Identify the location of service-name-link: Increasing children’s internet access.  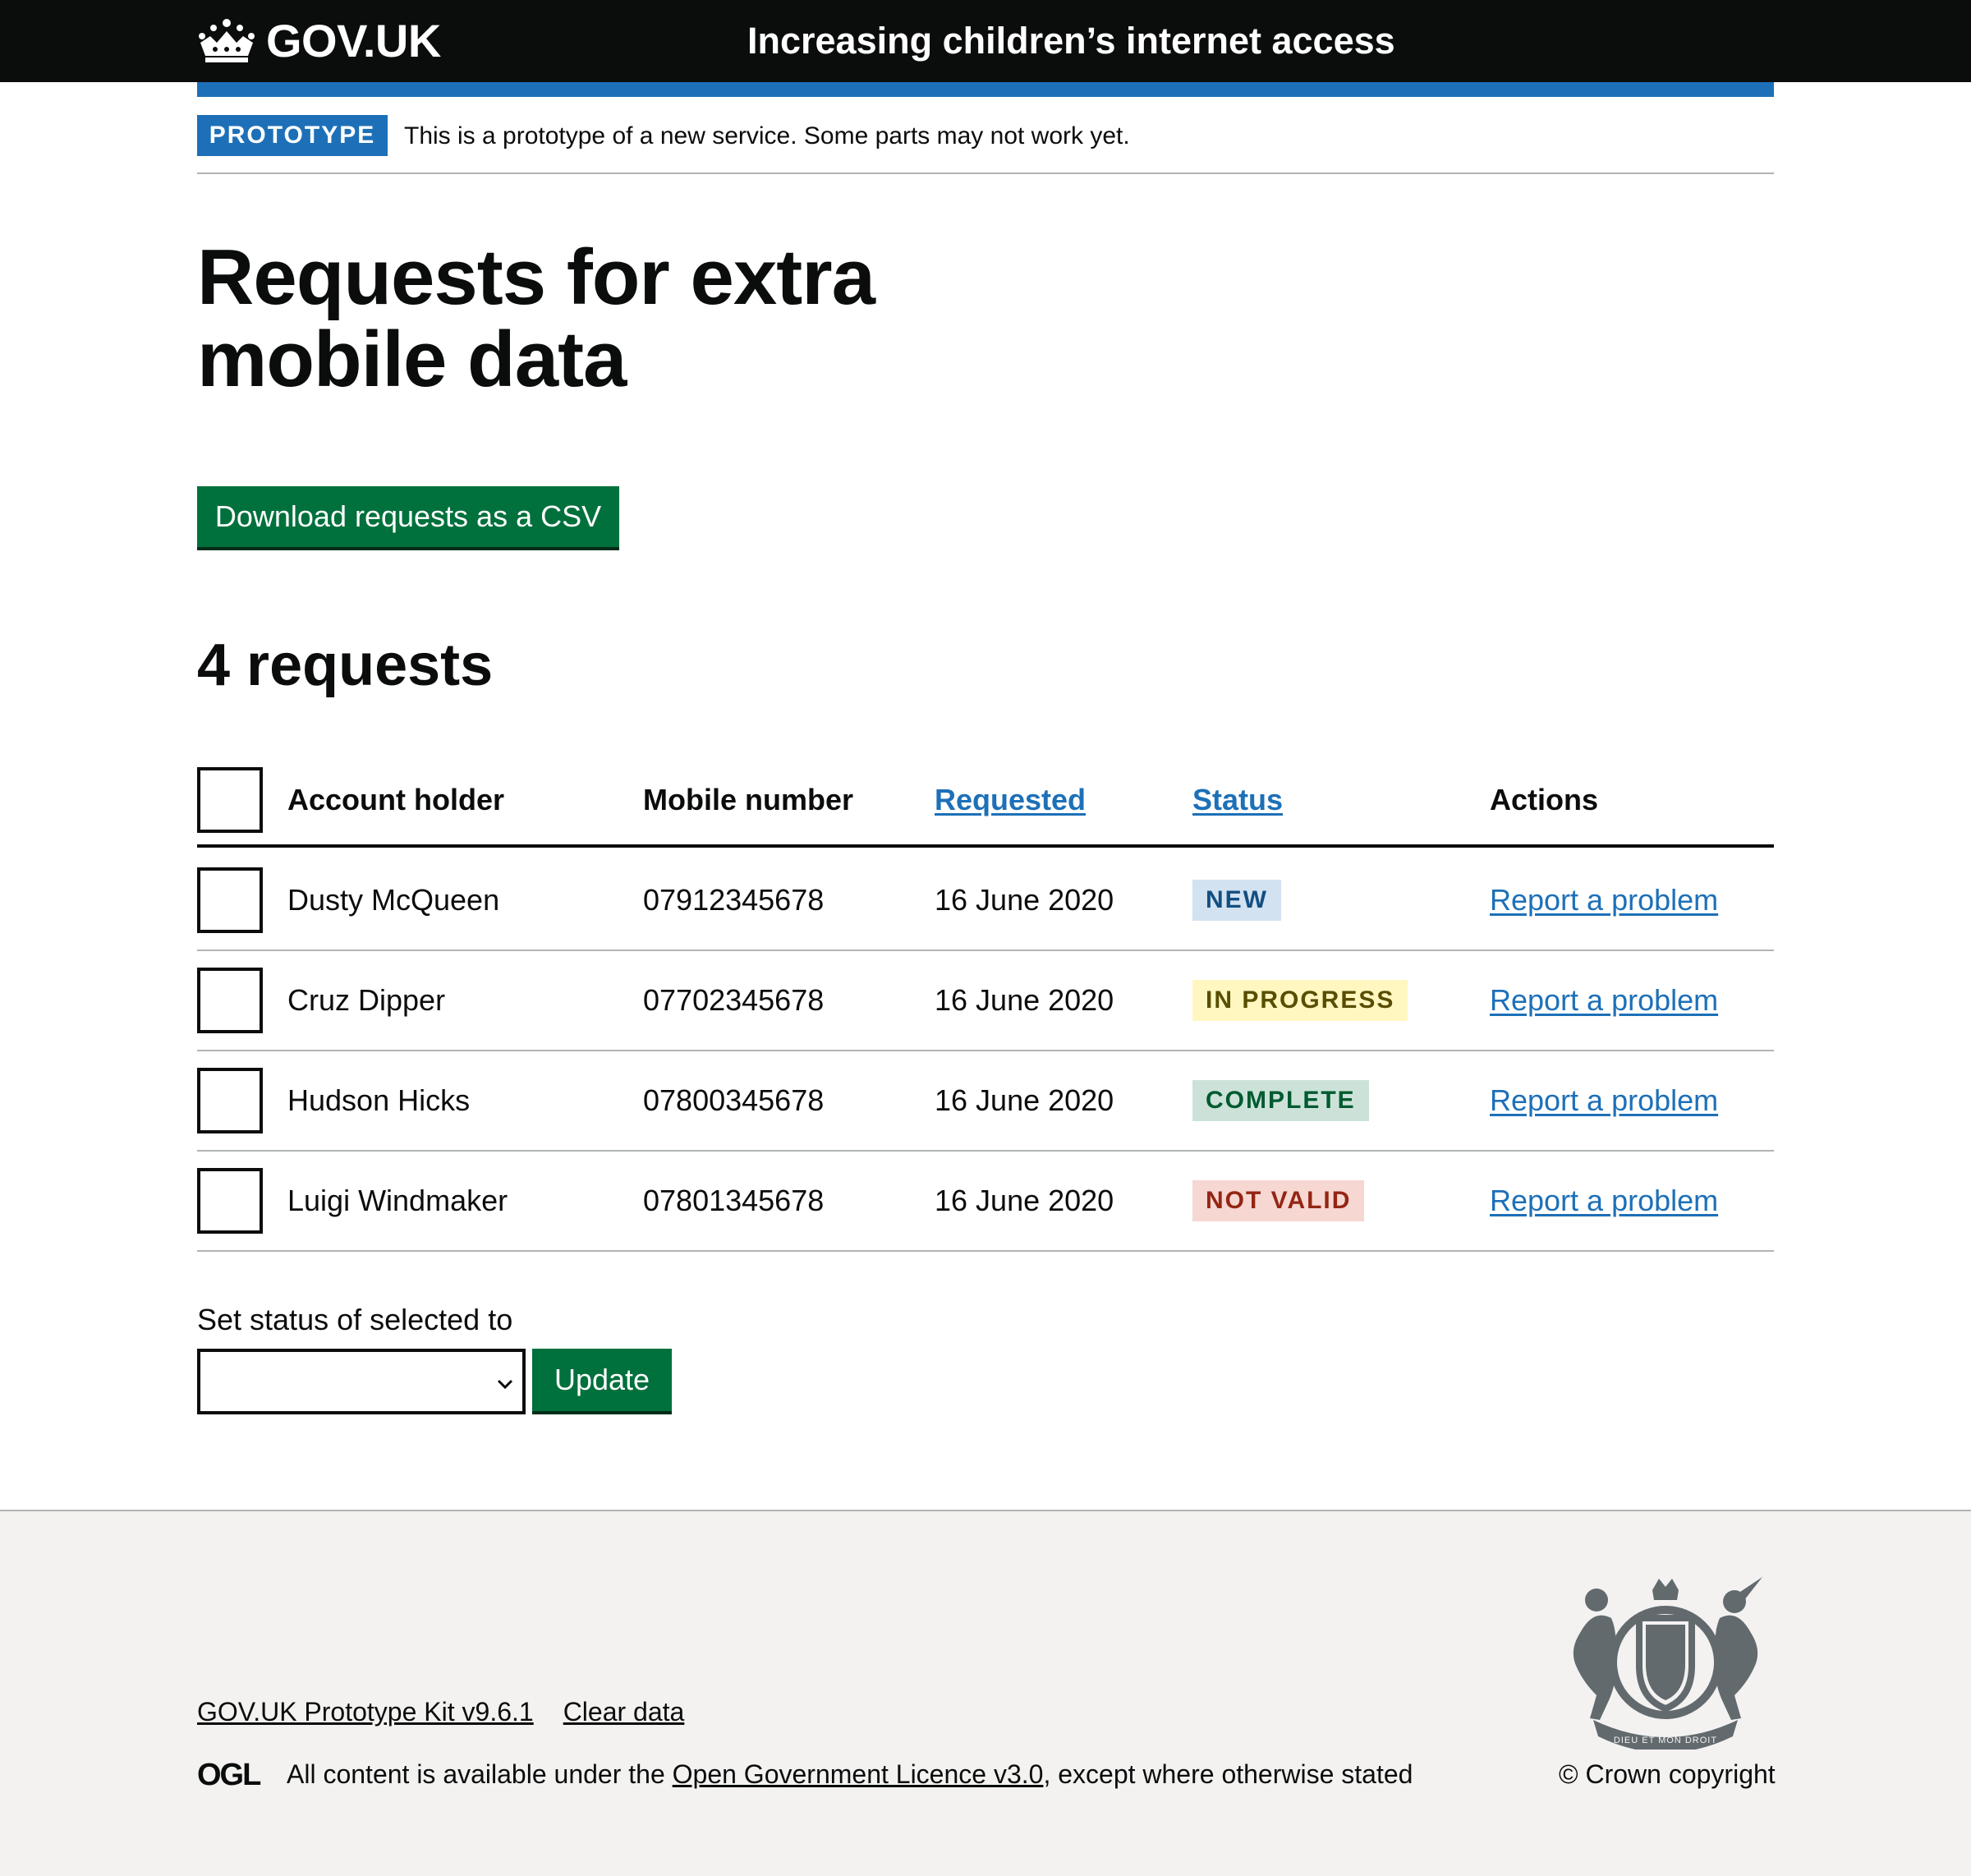
(1071, 41).